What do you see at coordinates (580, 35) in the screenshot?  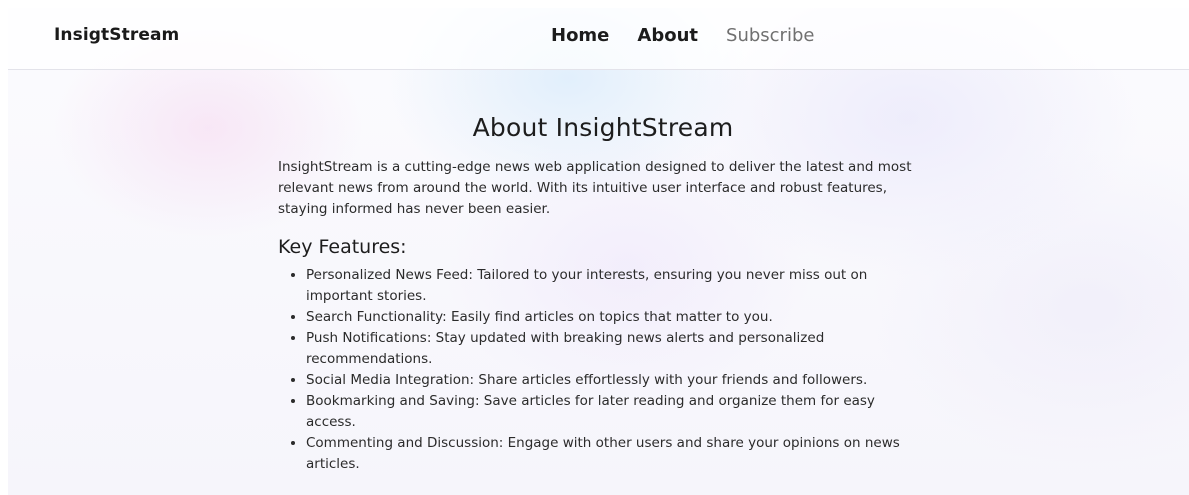 I see `nav-link-home: Home` at bounding box center [580, 35].